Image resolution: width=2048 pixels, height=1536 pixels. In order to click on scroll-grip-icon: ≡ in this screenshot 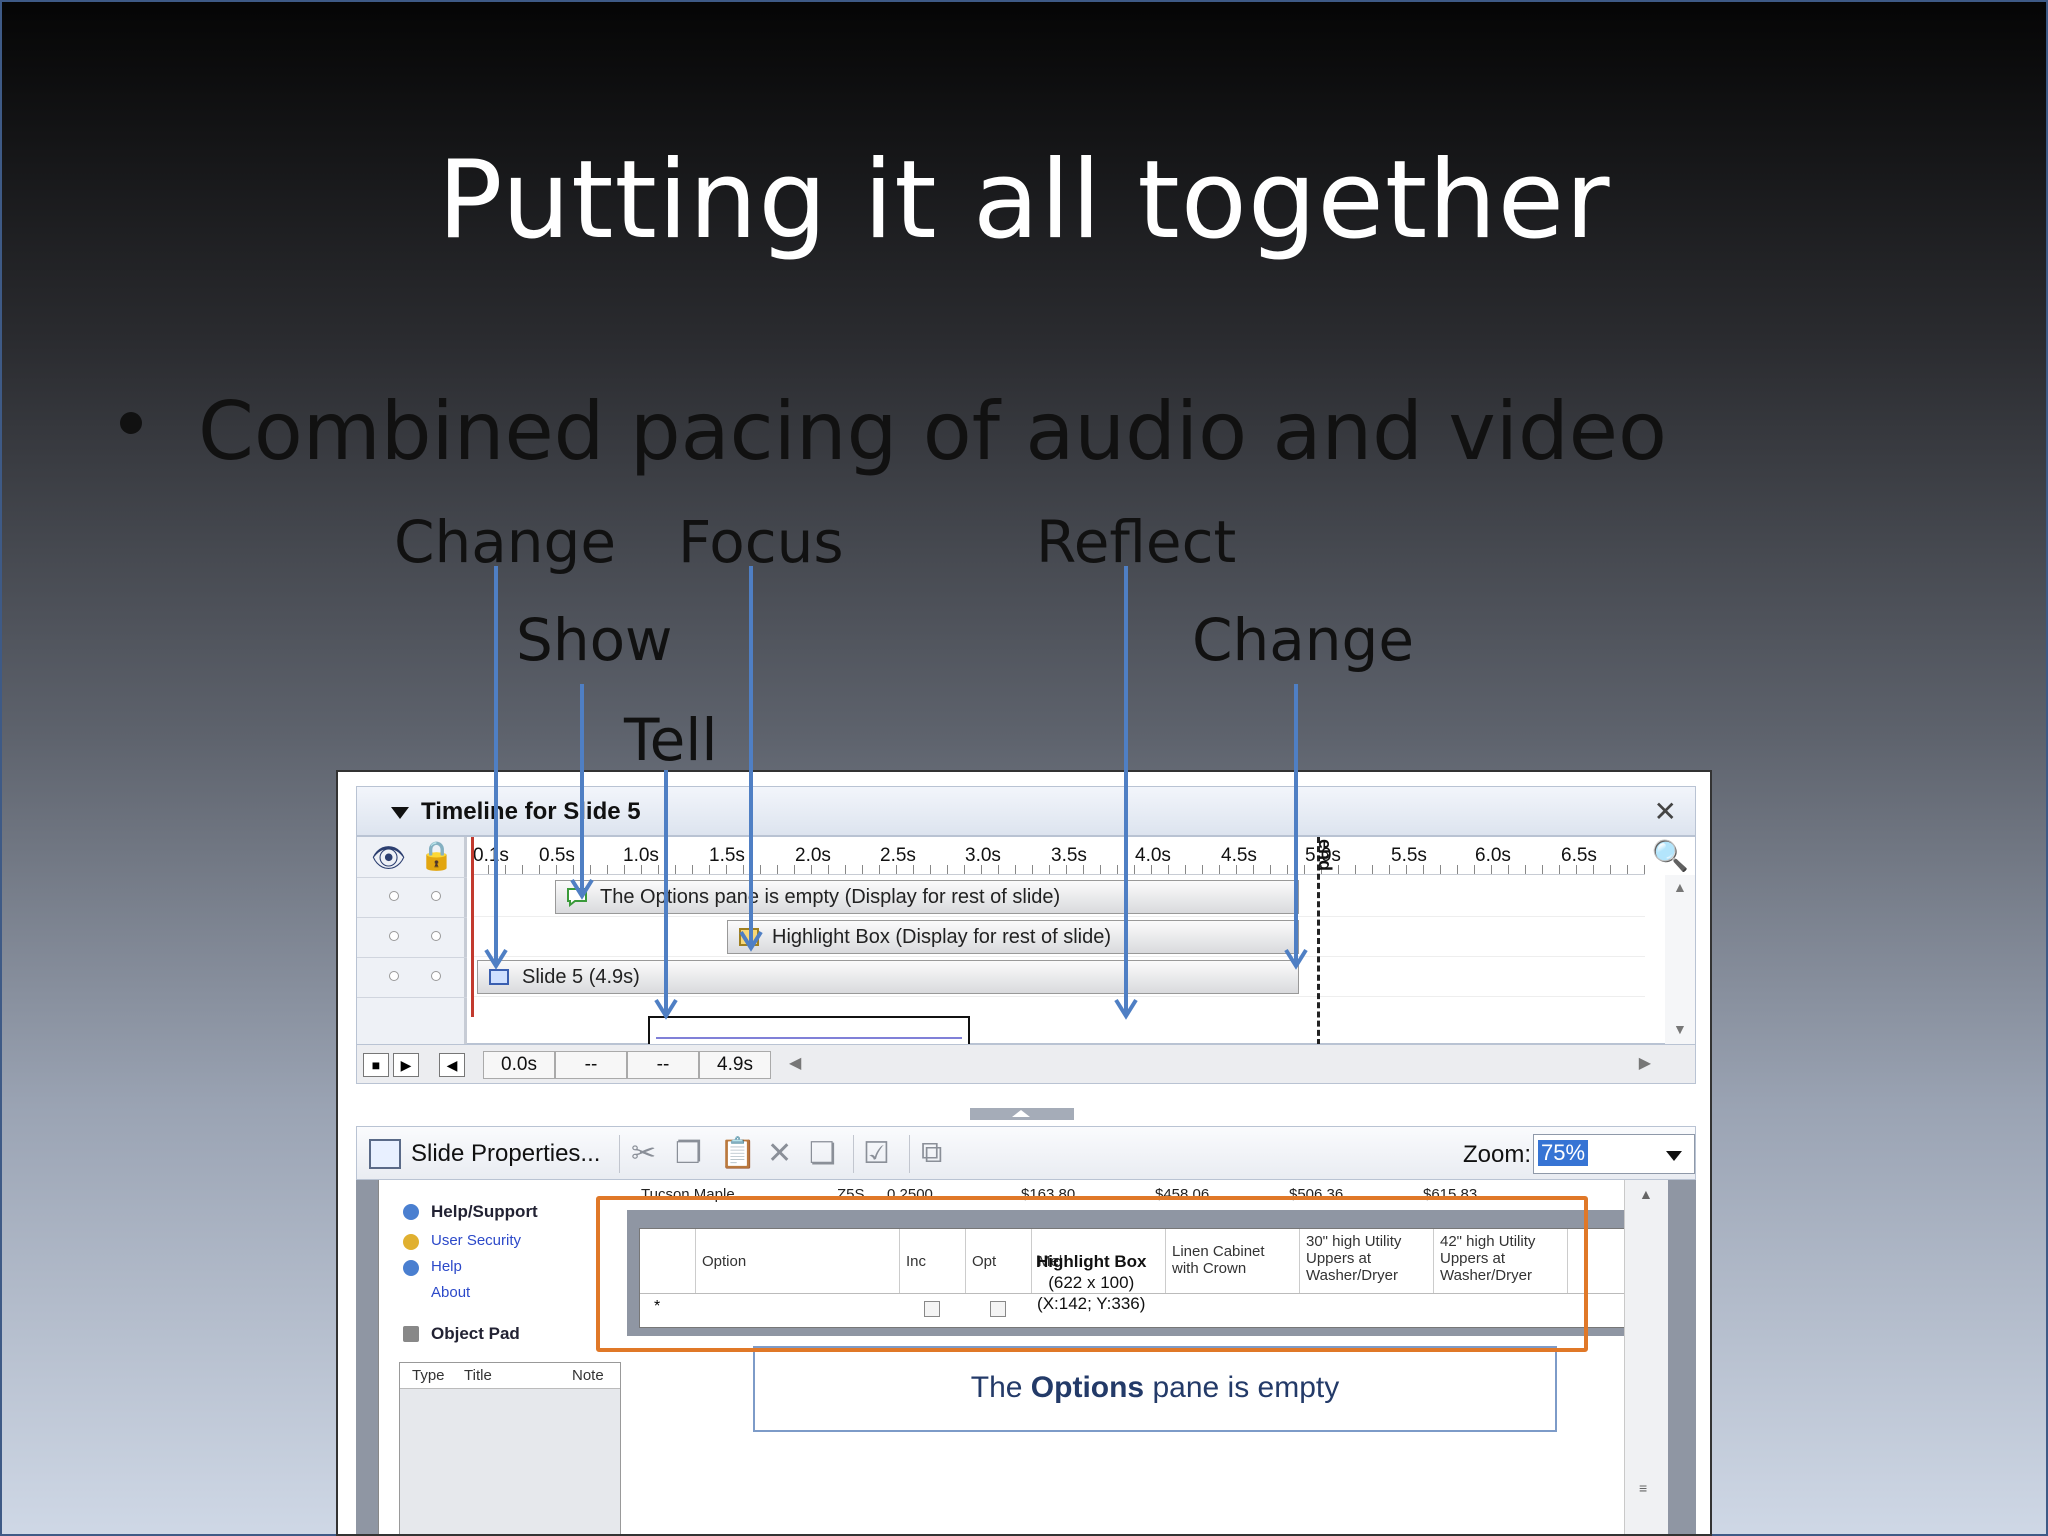, I will do `click(1643, 1488)`.